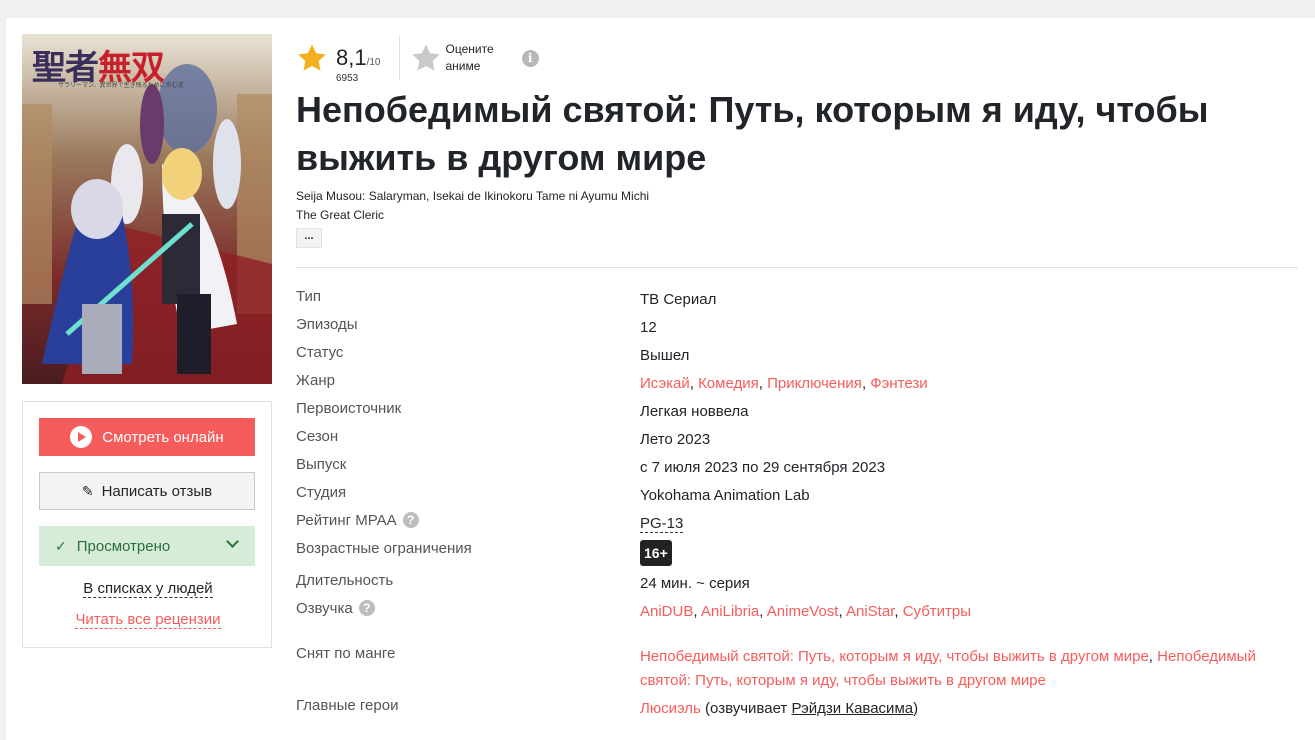 This screenshot has width=1315, height=740. I want to click on dub-link: AniDUB, so click(666, 611).